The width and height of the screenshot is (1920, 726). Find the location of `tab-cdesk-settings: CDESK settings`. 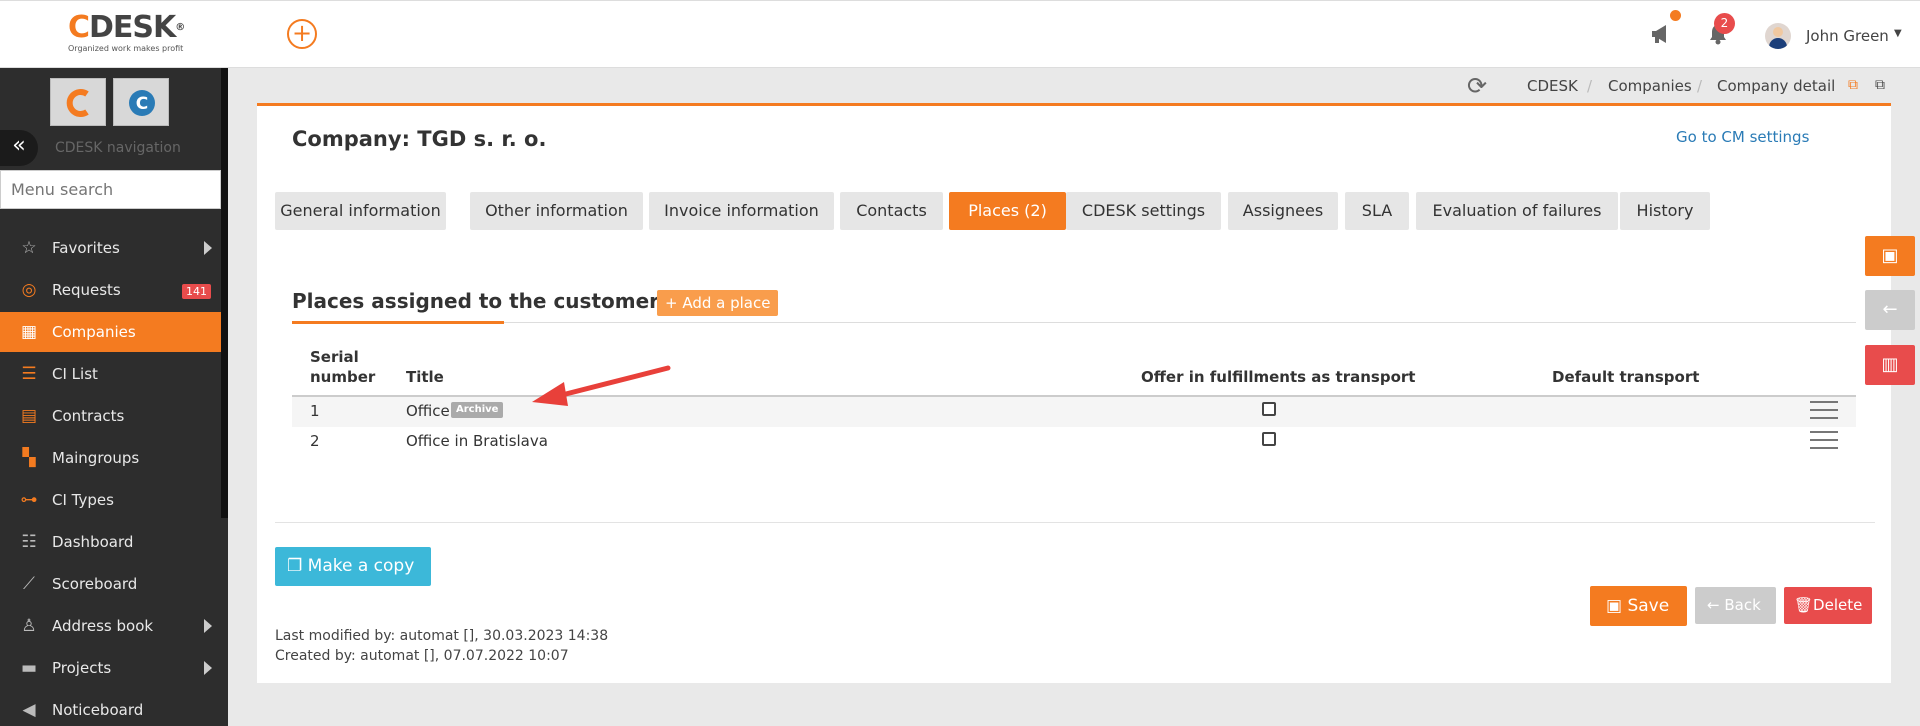

tab-cdesk-settings: CDESK settings is located at coordinates (1143, 211).